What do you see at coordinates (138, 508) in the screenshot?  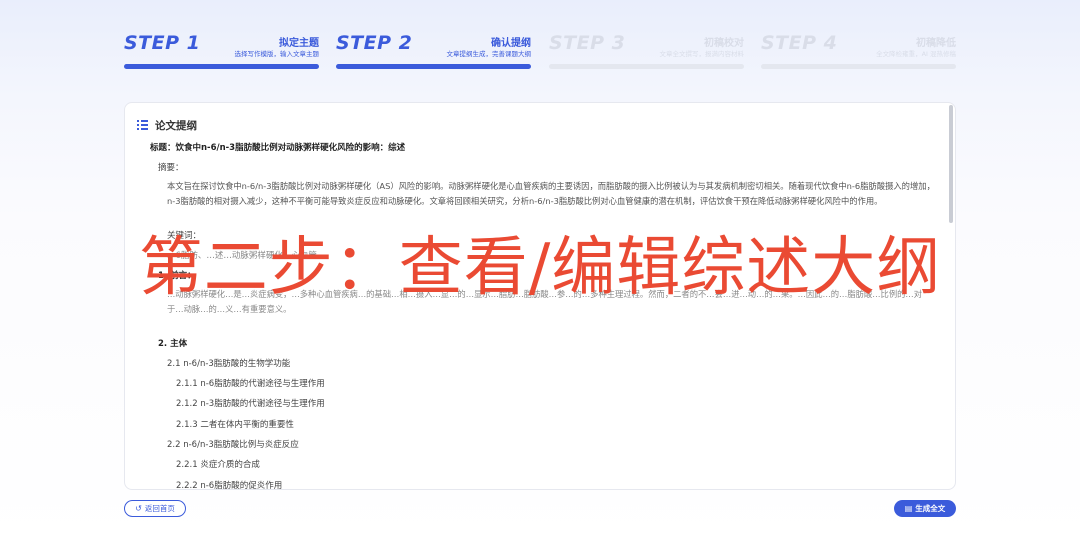 I see `return-icon: ↺` at bounding box center [138, 508].